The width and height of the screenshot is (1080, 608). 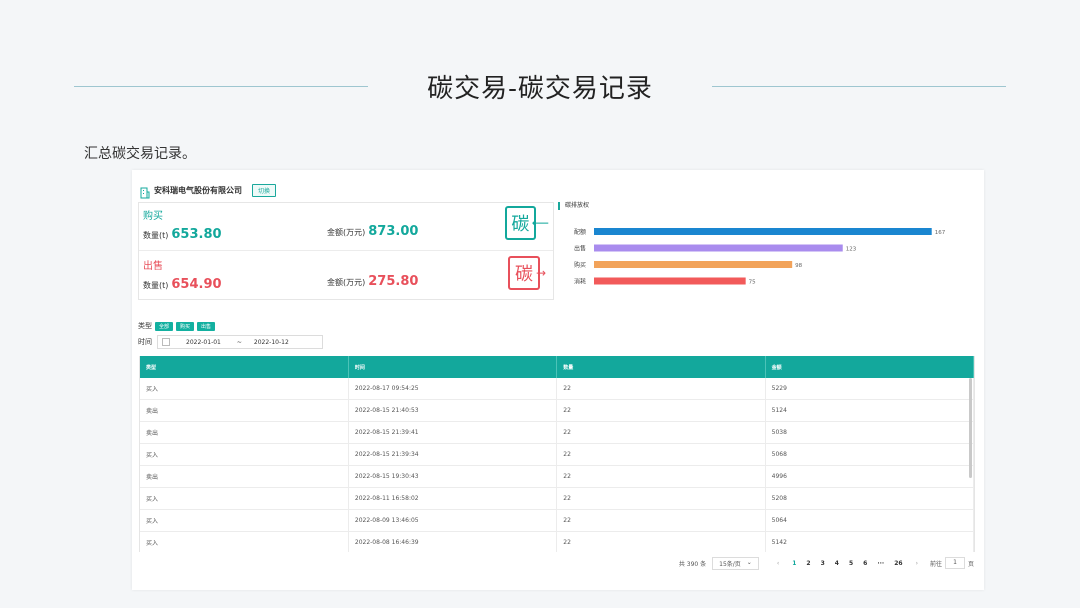 What do you see at coordinates (145, 191) in the screenshot?
I see `building-icon` at bounding box center [145, 191].